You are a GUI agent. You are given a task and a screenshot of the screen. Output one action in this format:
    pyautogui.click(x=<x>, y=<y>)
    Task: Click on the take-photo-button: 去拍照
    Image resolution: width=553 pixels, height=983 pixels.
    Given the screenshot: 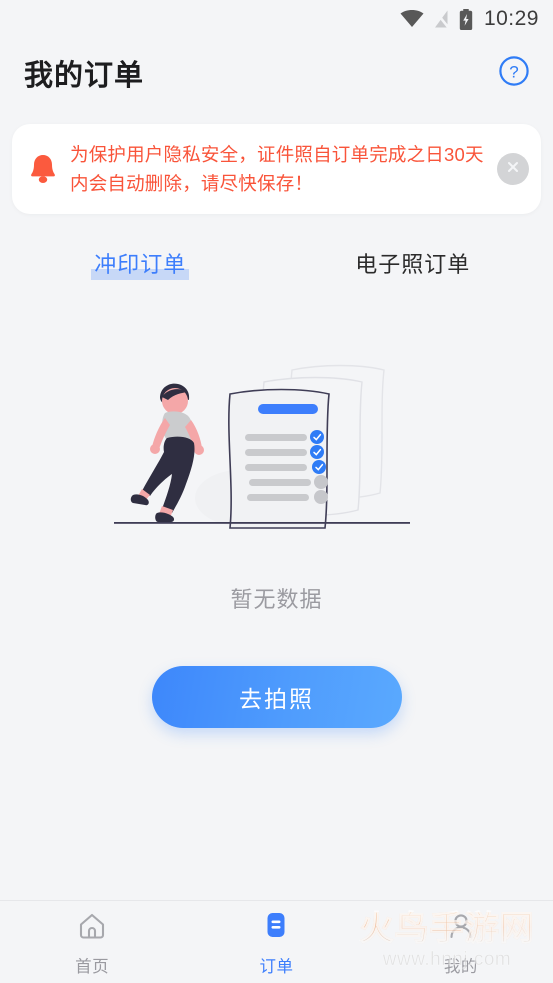 What is the action you would take?
    pyautogui.click(x=276, y=697)
    